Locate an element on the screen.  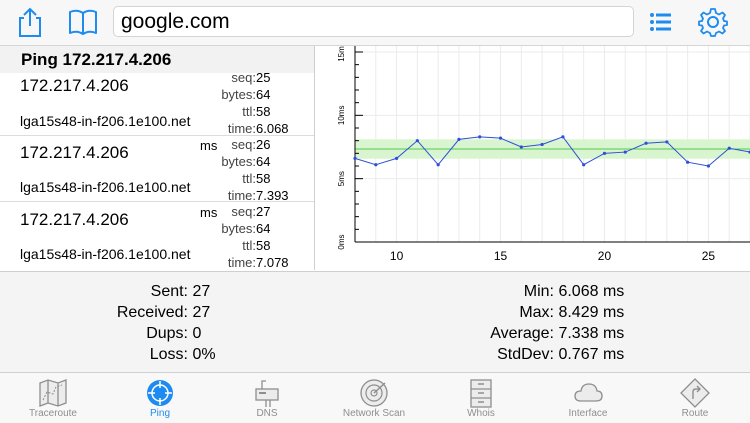
tab-traceroute: Traceroute is located at coordinates (53, 398).